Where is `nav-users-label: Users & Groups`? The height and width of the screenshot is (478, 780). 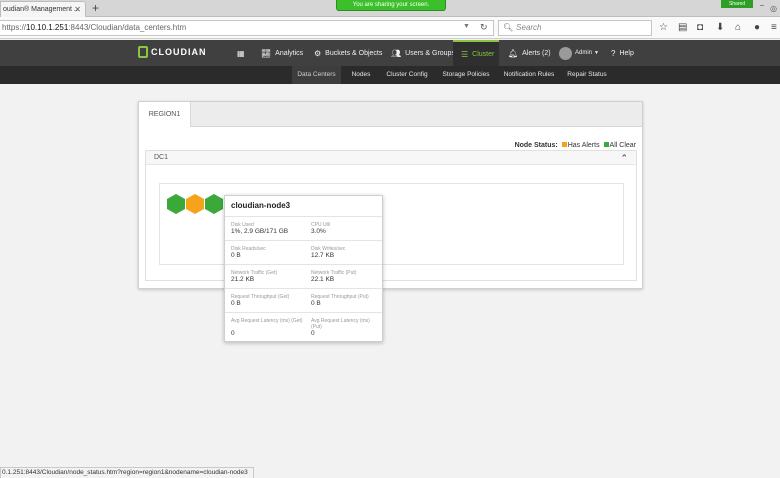
nav-users-label: Users & Groups is located at coordinates (430, 53).